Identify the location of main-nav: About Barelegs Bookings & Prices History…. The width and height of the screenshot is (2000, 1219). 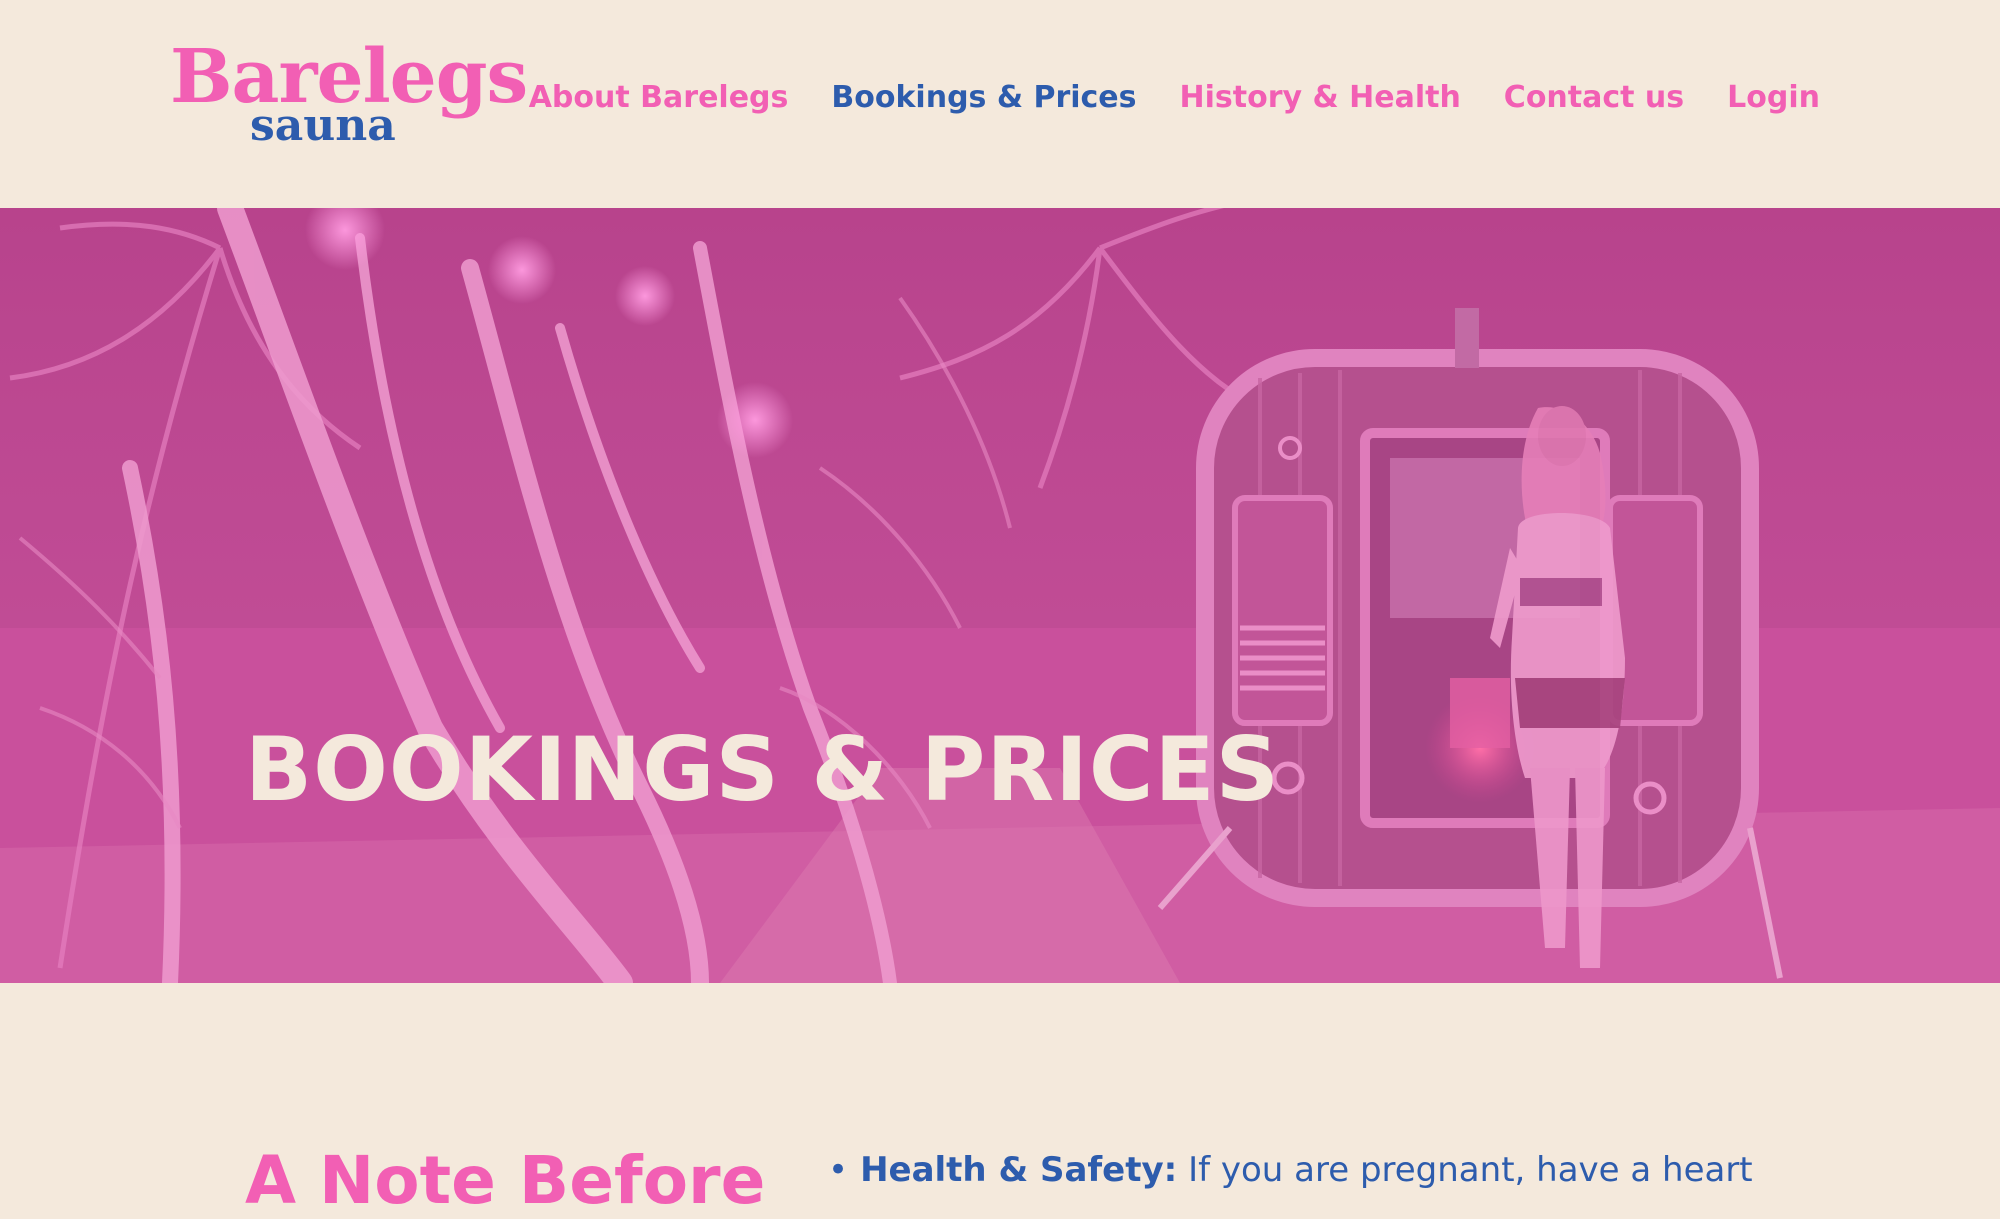
(1153, 98).